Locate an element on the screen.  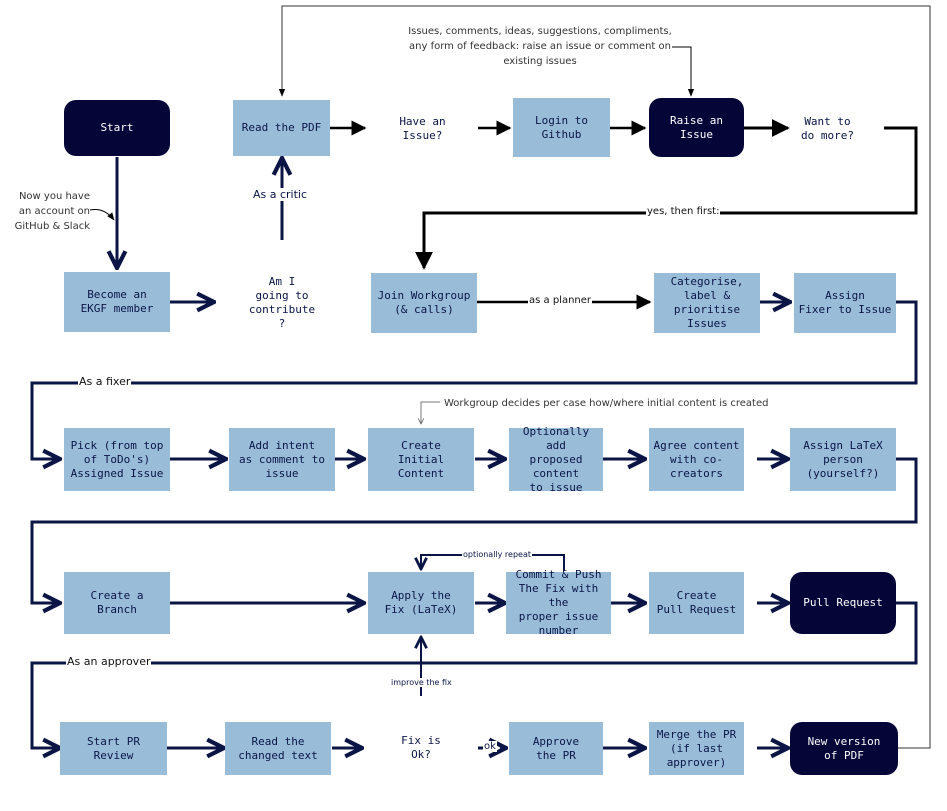
node-become-member: Become an EKGF member is located at coordinates (117, 302).